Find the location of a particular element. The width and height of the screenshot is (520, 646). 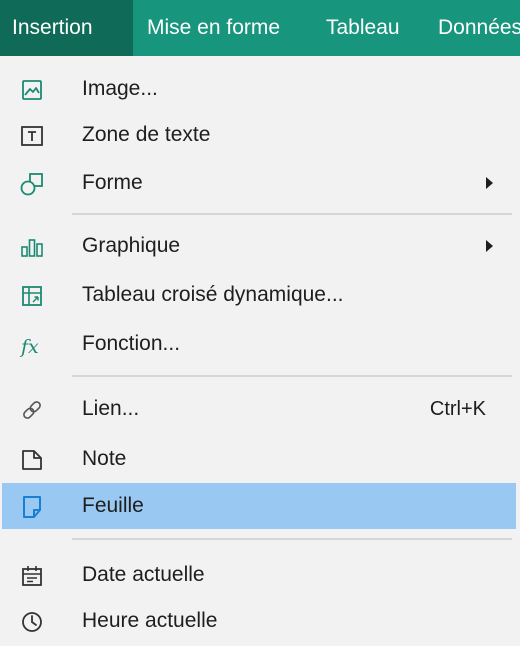

menu-item-link: Lien... Ctrl+K is located at coordinates (260, 409).